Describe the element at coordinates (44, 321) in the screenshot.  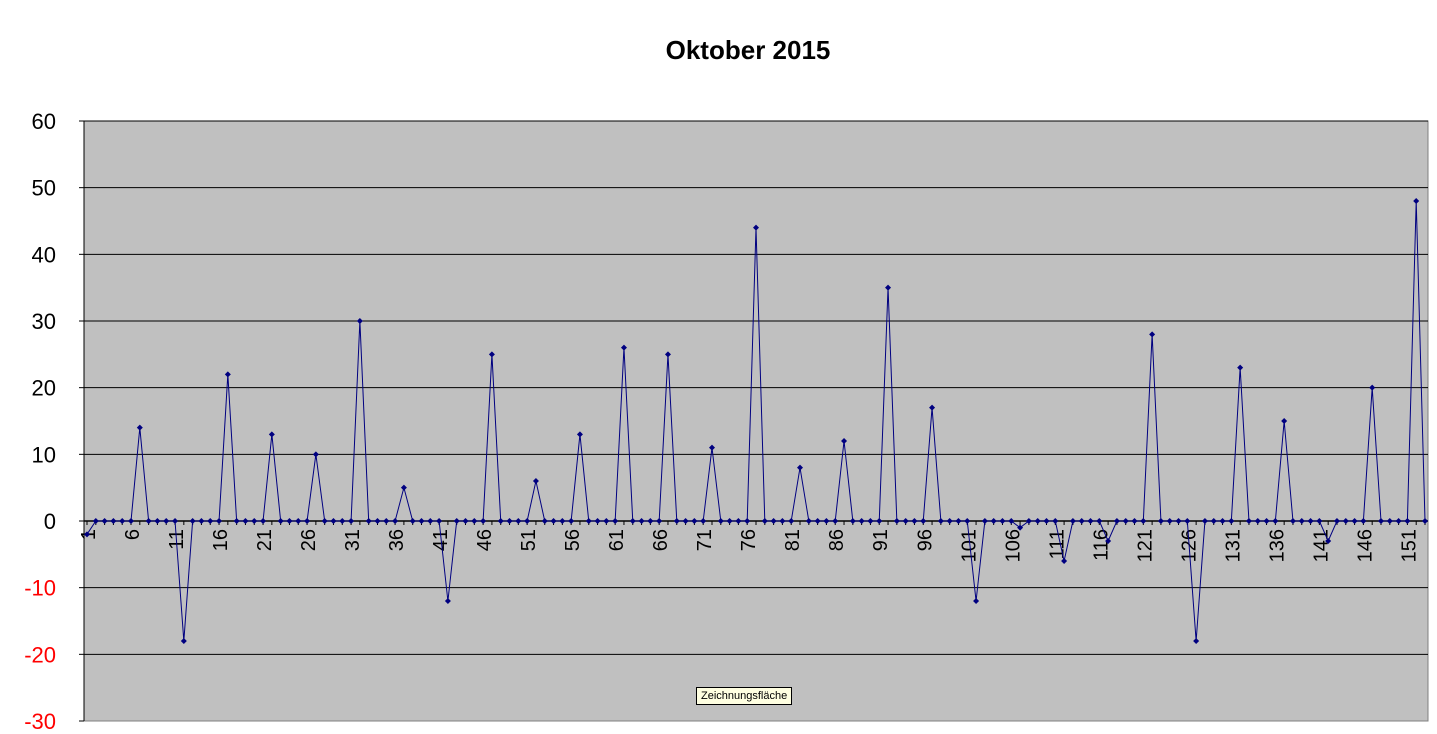
I see `y-tick-label: 30` at that location.